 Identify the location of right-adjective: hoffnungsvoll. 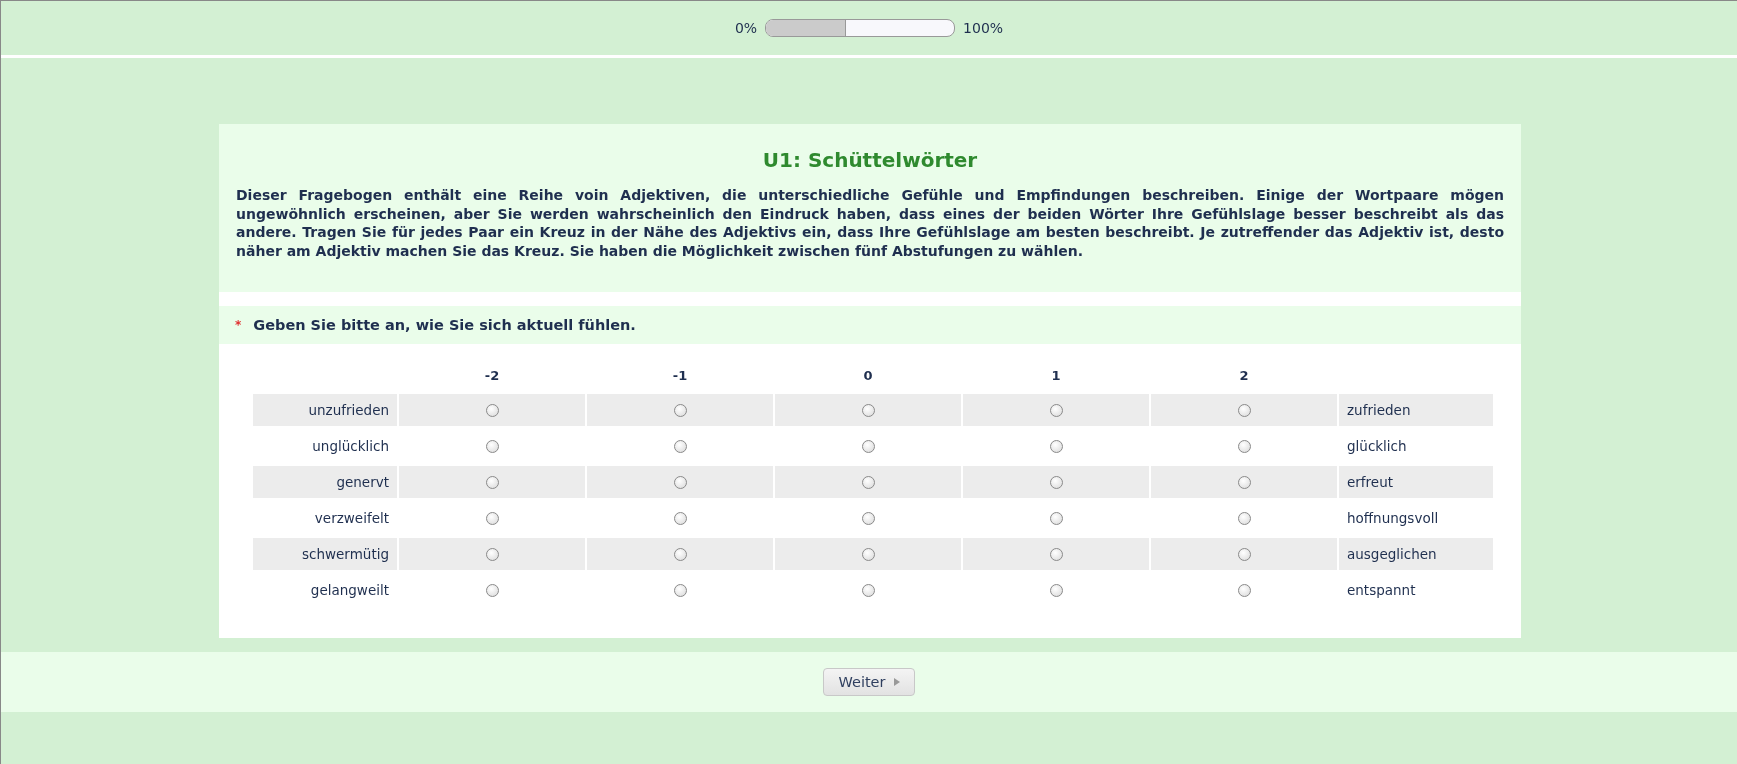
(1393, 518).